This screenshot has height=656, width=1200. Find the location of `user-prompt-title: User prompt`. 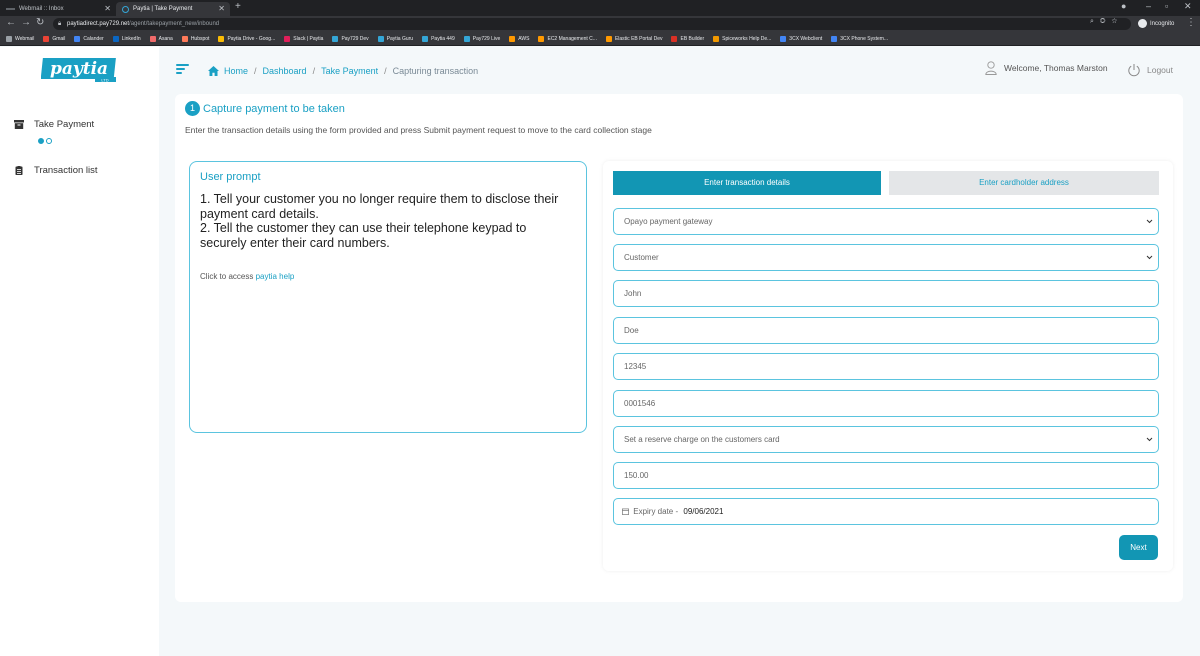

user-prompt-title: User prompt is located at coordinates (230, 177).